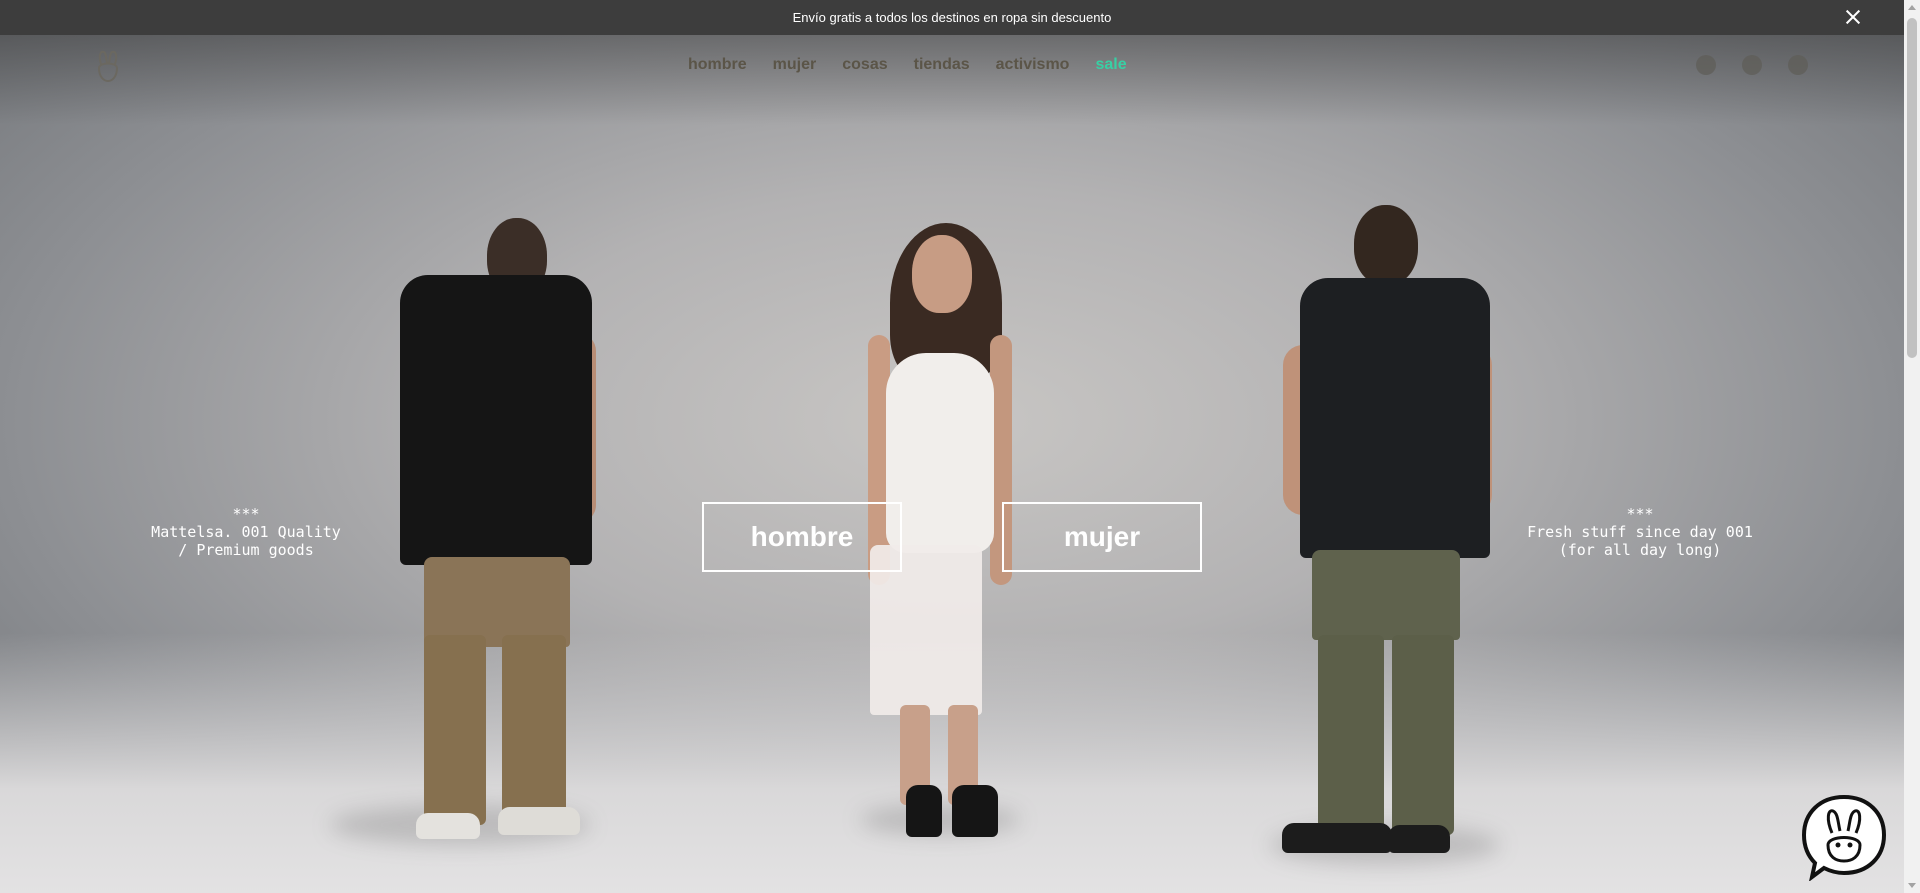 The width and height of the screenshot is (1920, 893). What do you see at coordinates (1102, 537) in the screenshot?
I see `shop-mujer-button: mujer` at bounding box center [1102, 537].